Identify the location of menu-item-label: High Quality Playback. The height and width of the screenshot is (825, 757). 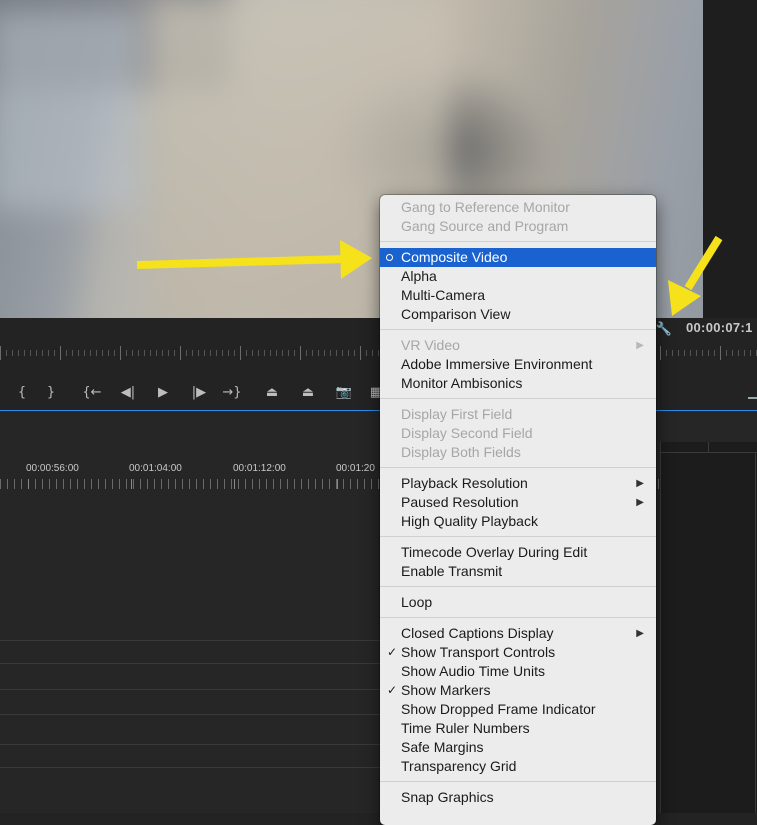
(469, 521).